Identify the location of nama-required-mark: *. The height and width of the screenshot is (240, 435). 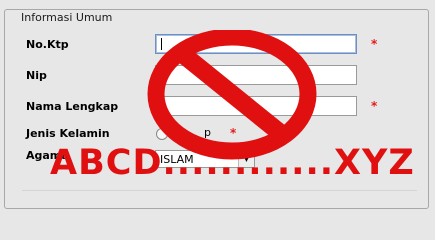
(374, 106).